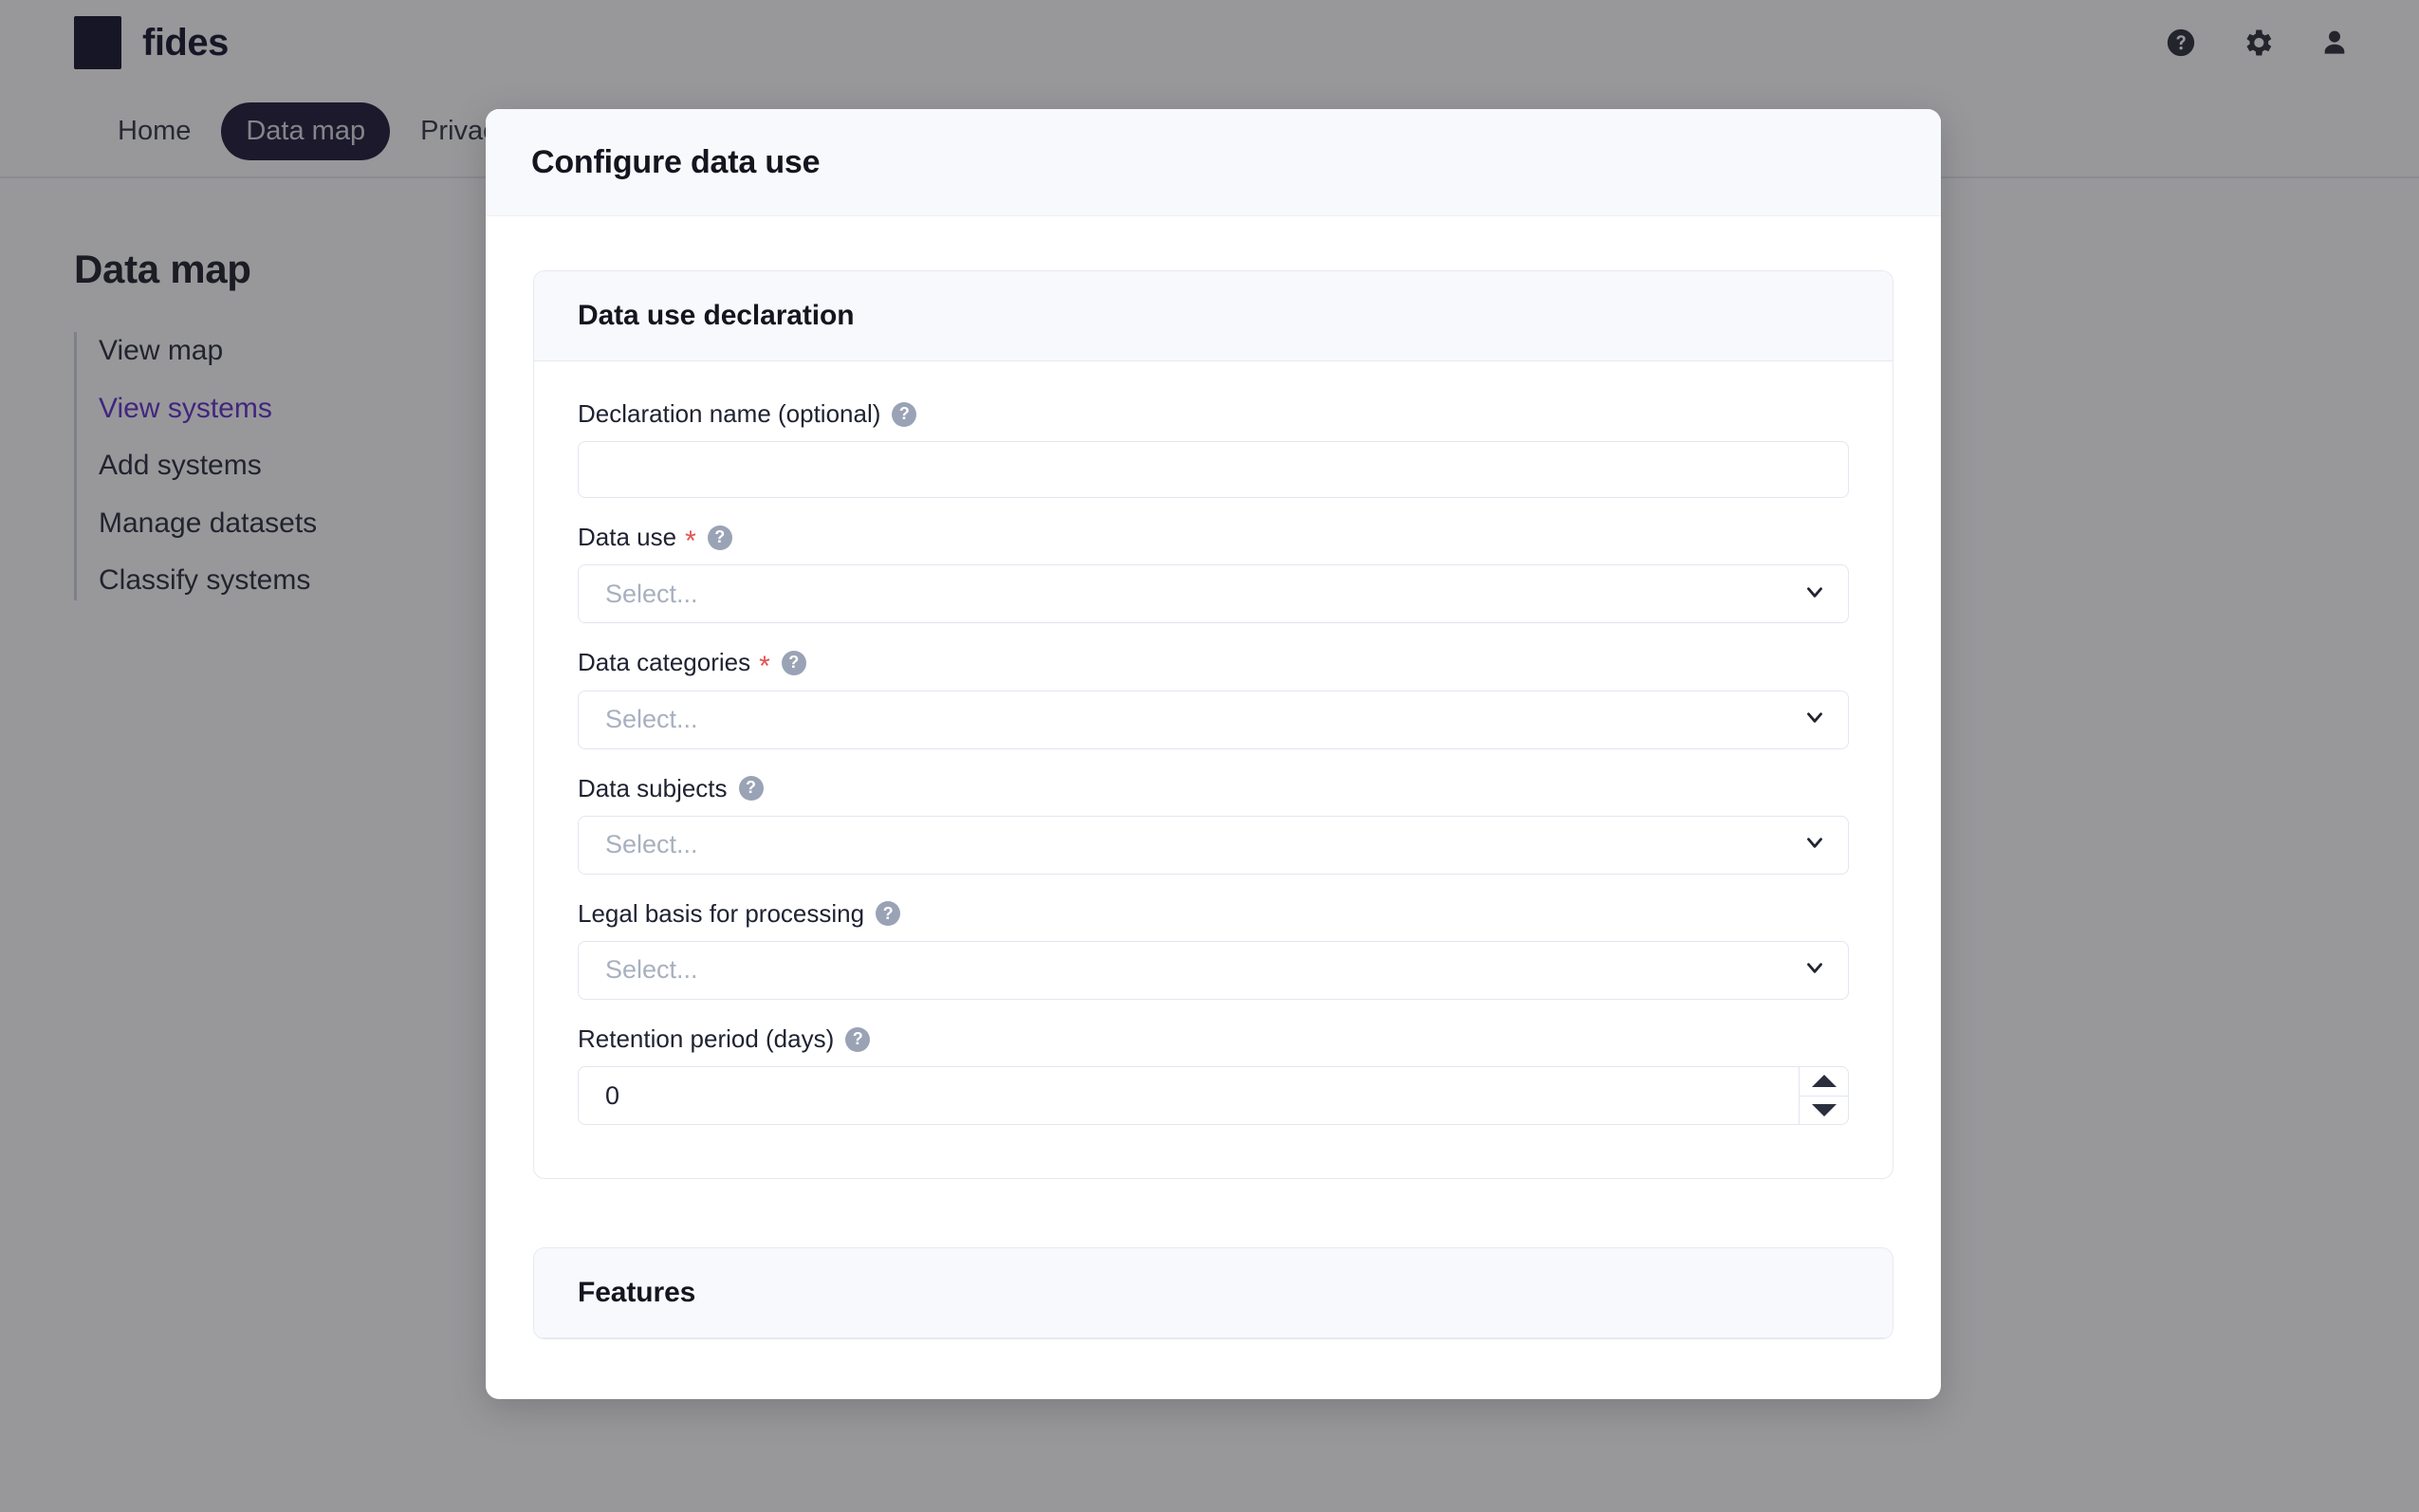 The width and height of the screenshot is (2419, 1512). I want to click on field-label-text: Data use, so click(627, 537).